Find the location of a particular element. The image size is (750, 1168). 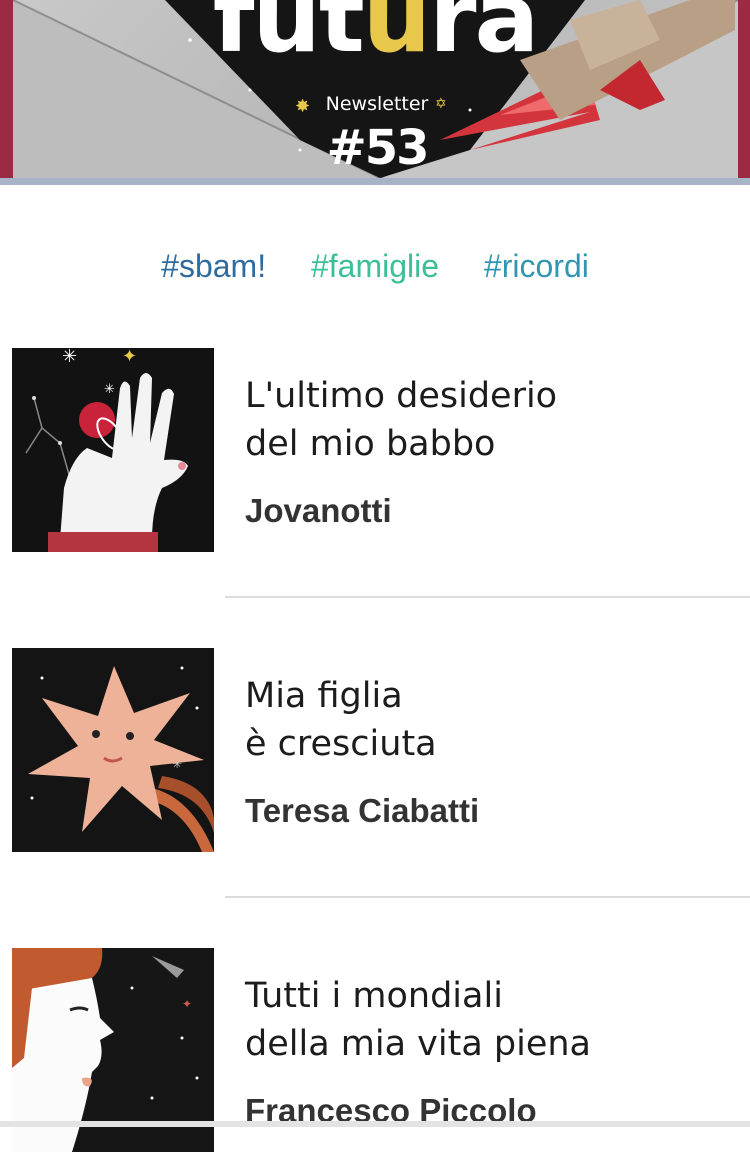

star-illustration: ✳ is located at coordinates (113, 750).